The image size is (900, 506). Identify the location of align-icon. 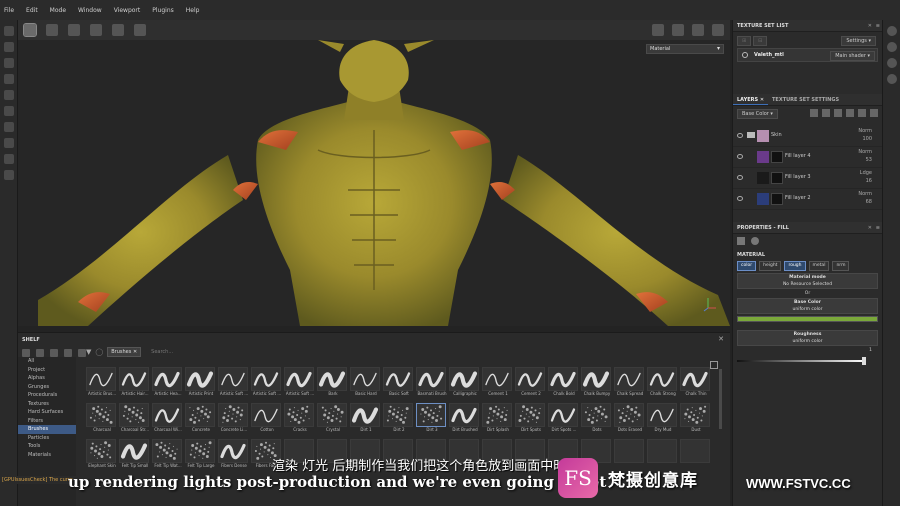
(96, 30).